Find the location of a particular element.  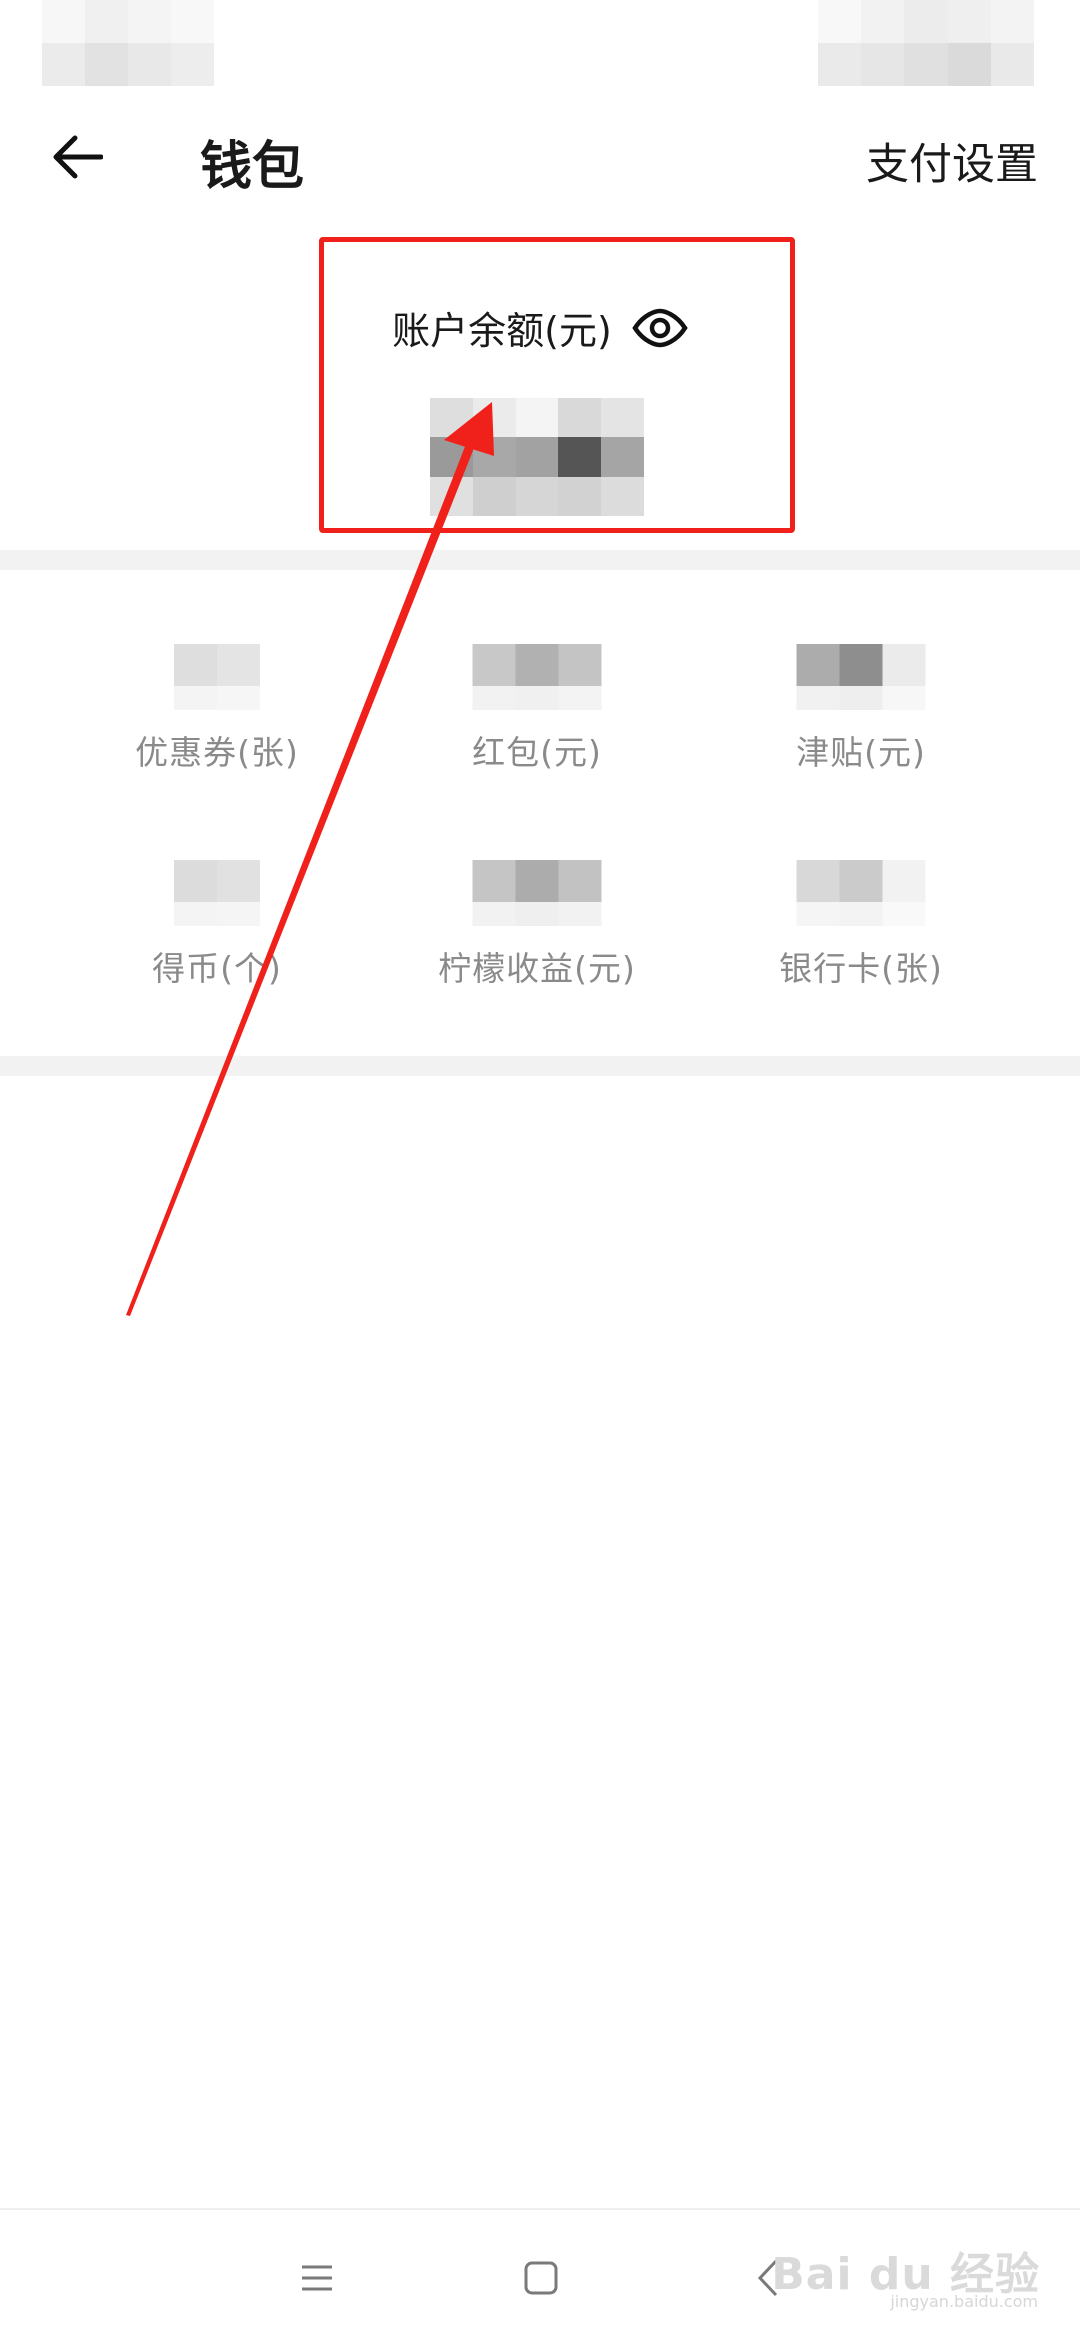

asset-label: 柠檬收益(元) is located at coordinates (537, 968).